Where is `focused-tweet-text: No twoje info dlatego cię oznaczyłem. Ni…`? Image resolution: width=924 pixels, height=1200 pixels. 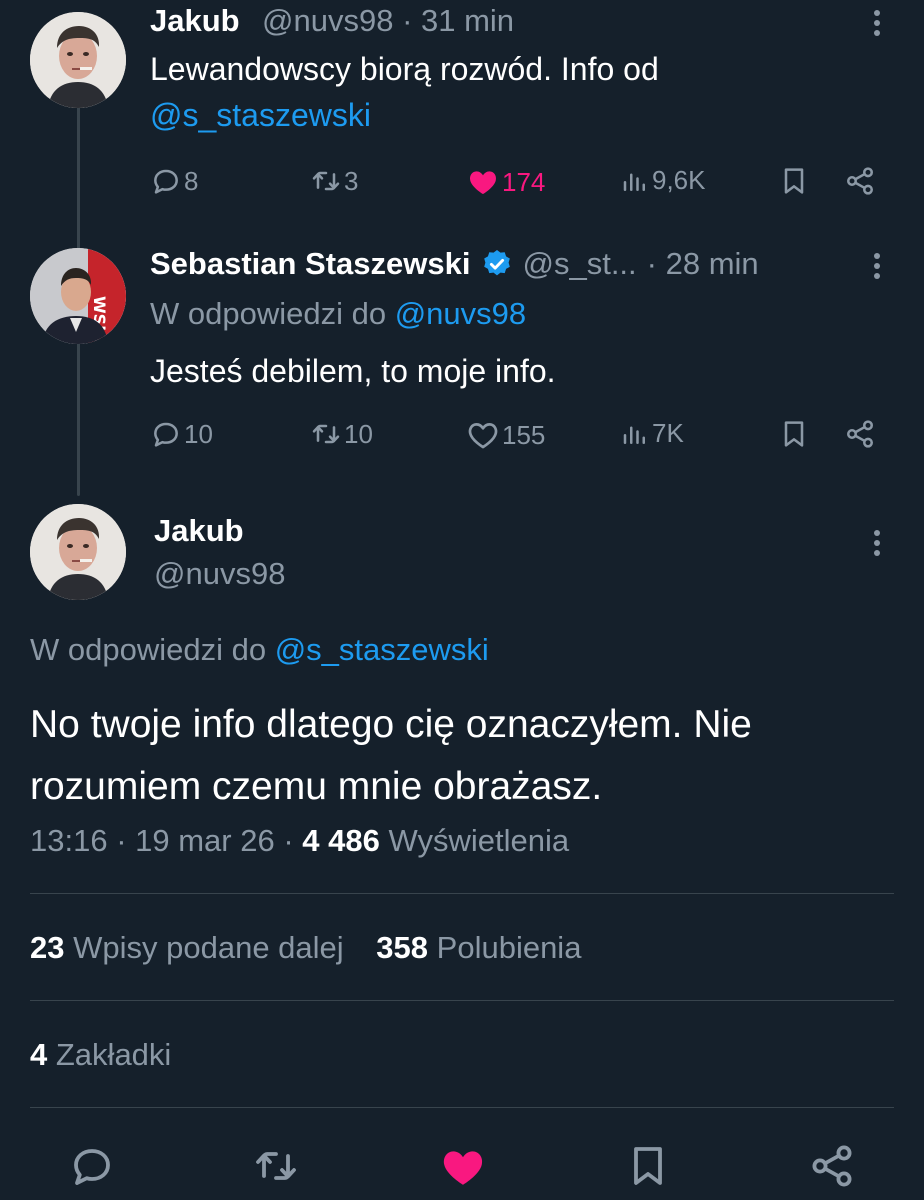
focused-tweet-text: No twoje info dlatego cię oznaczyłem. Ni… is located at coordinates (391, 755).